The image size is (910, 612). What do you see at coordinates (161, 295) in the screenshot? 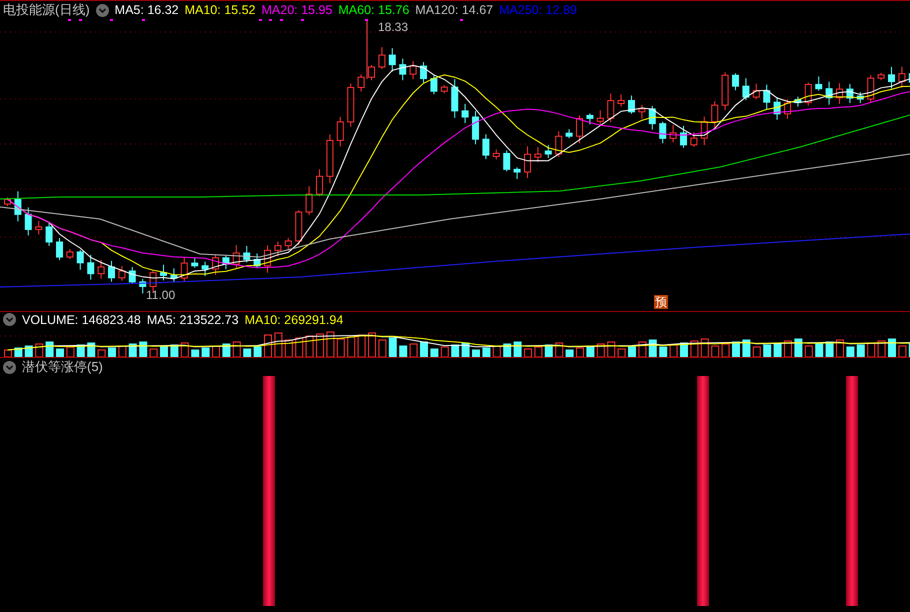
I see `price-label: 11.00` at bounding box center [161, 295].